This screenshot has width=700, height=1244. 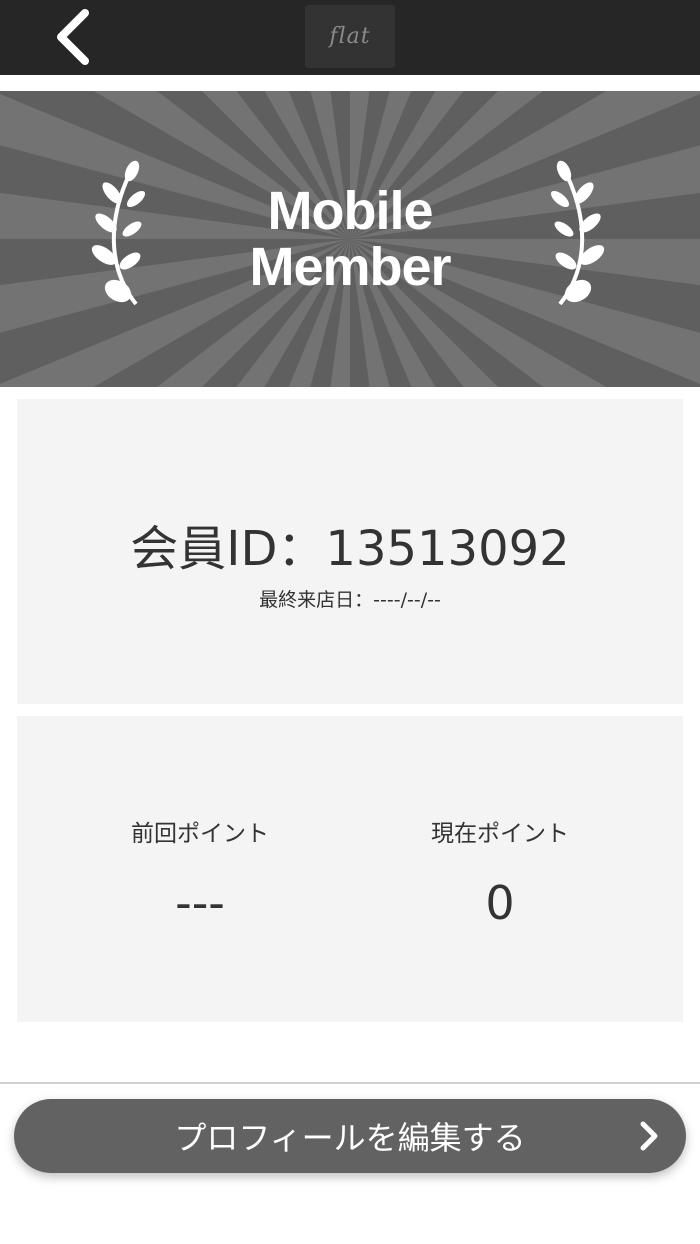 I want to click on previous-points: 前回ポイント ---, so click(x=200, y=872).